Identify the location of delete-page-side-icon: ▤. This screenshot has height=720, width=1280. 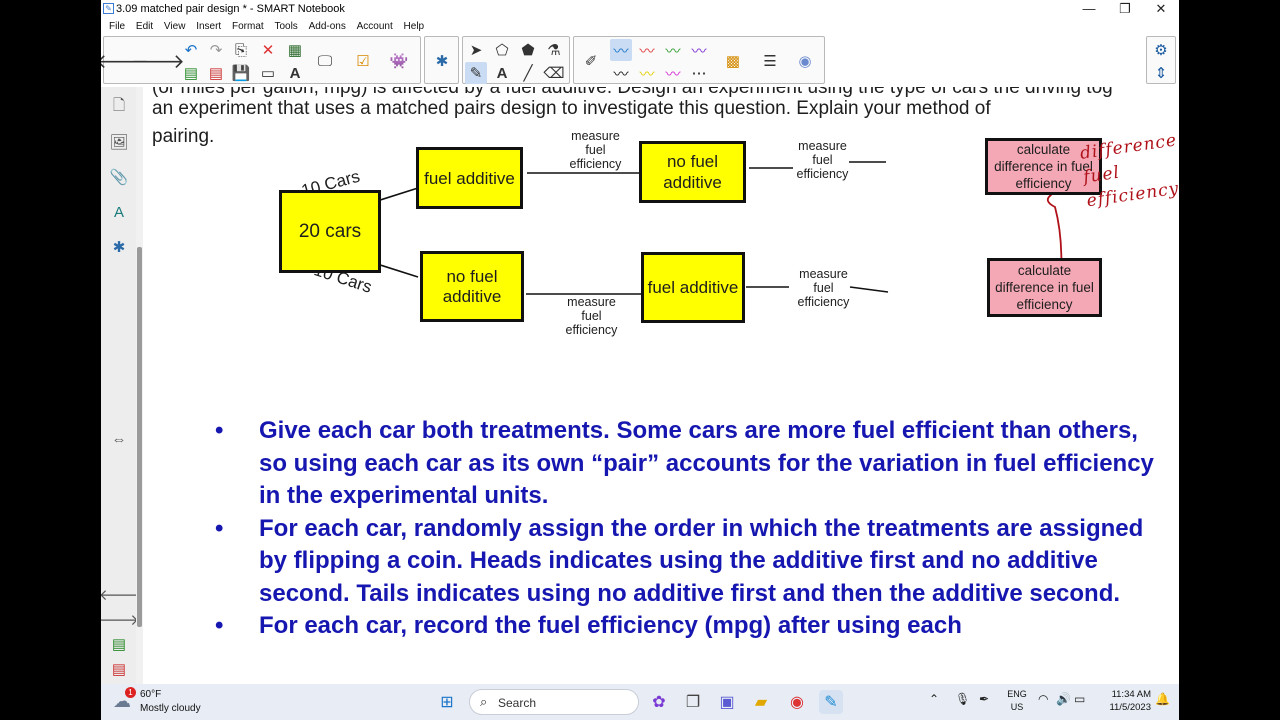
(119, 669).